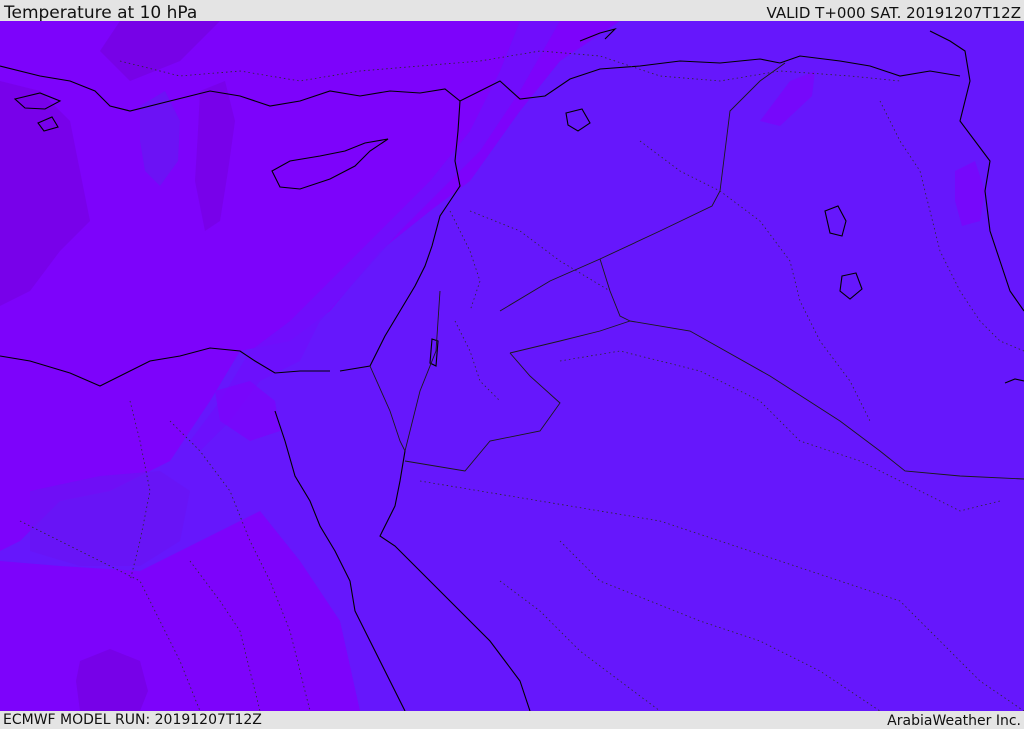  I want to click on valid-time: VALID T+000 SAT. 20191207T12Z, so click(893, 13).